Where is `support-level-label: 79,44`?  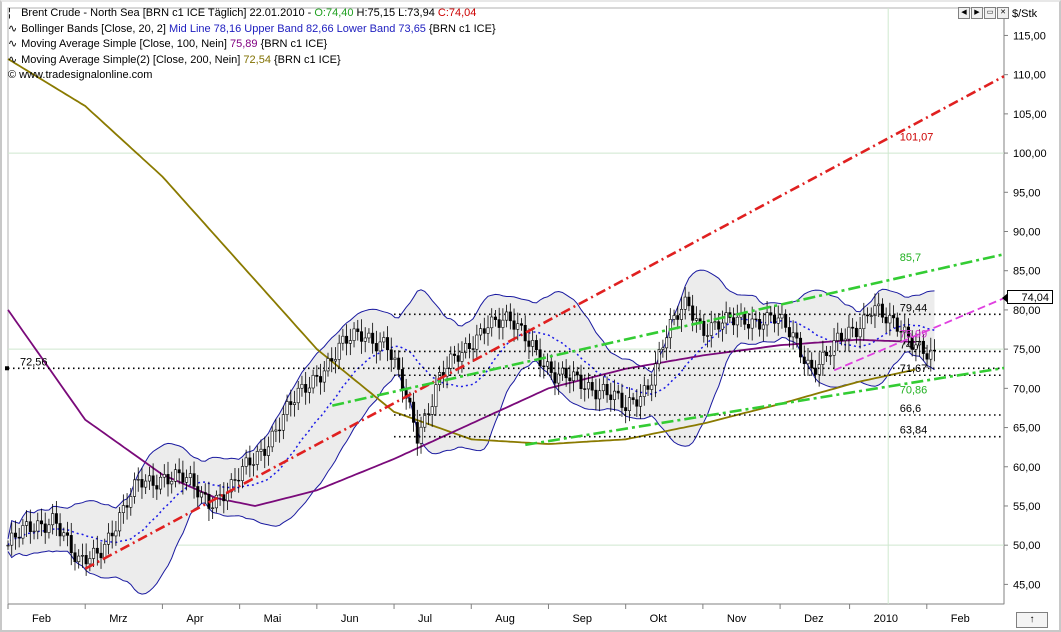 support-level-label: 79,44 is located at coordinates (914, 308).